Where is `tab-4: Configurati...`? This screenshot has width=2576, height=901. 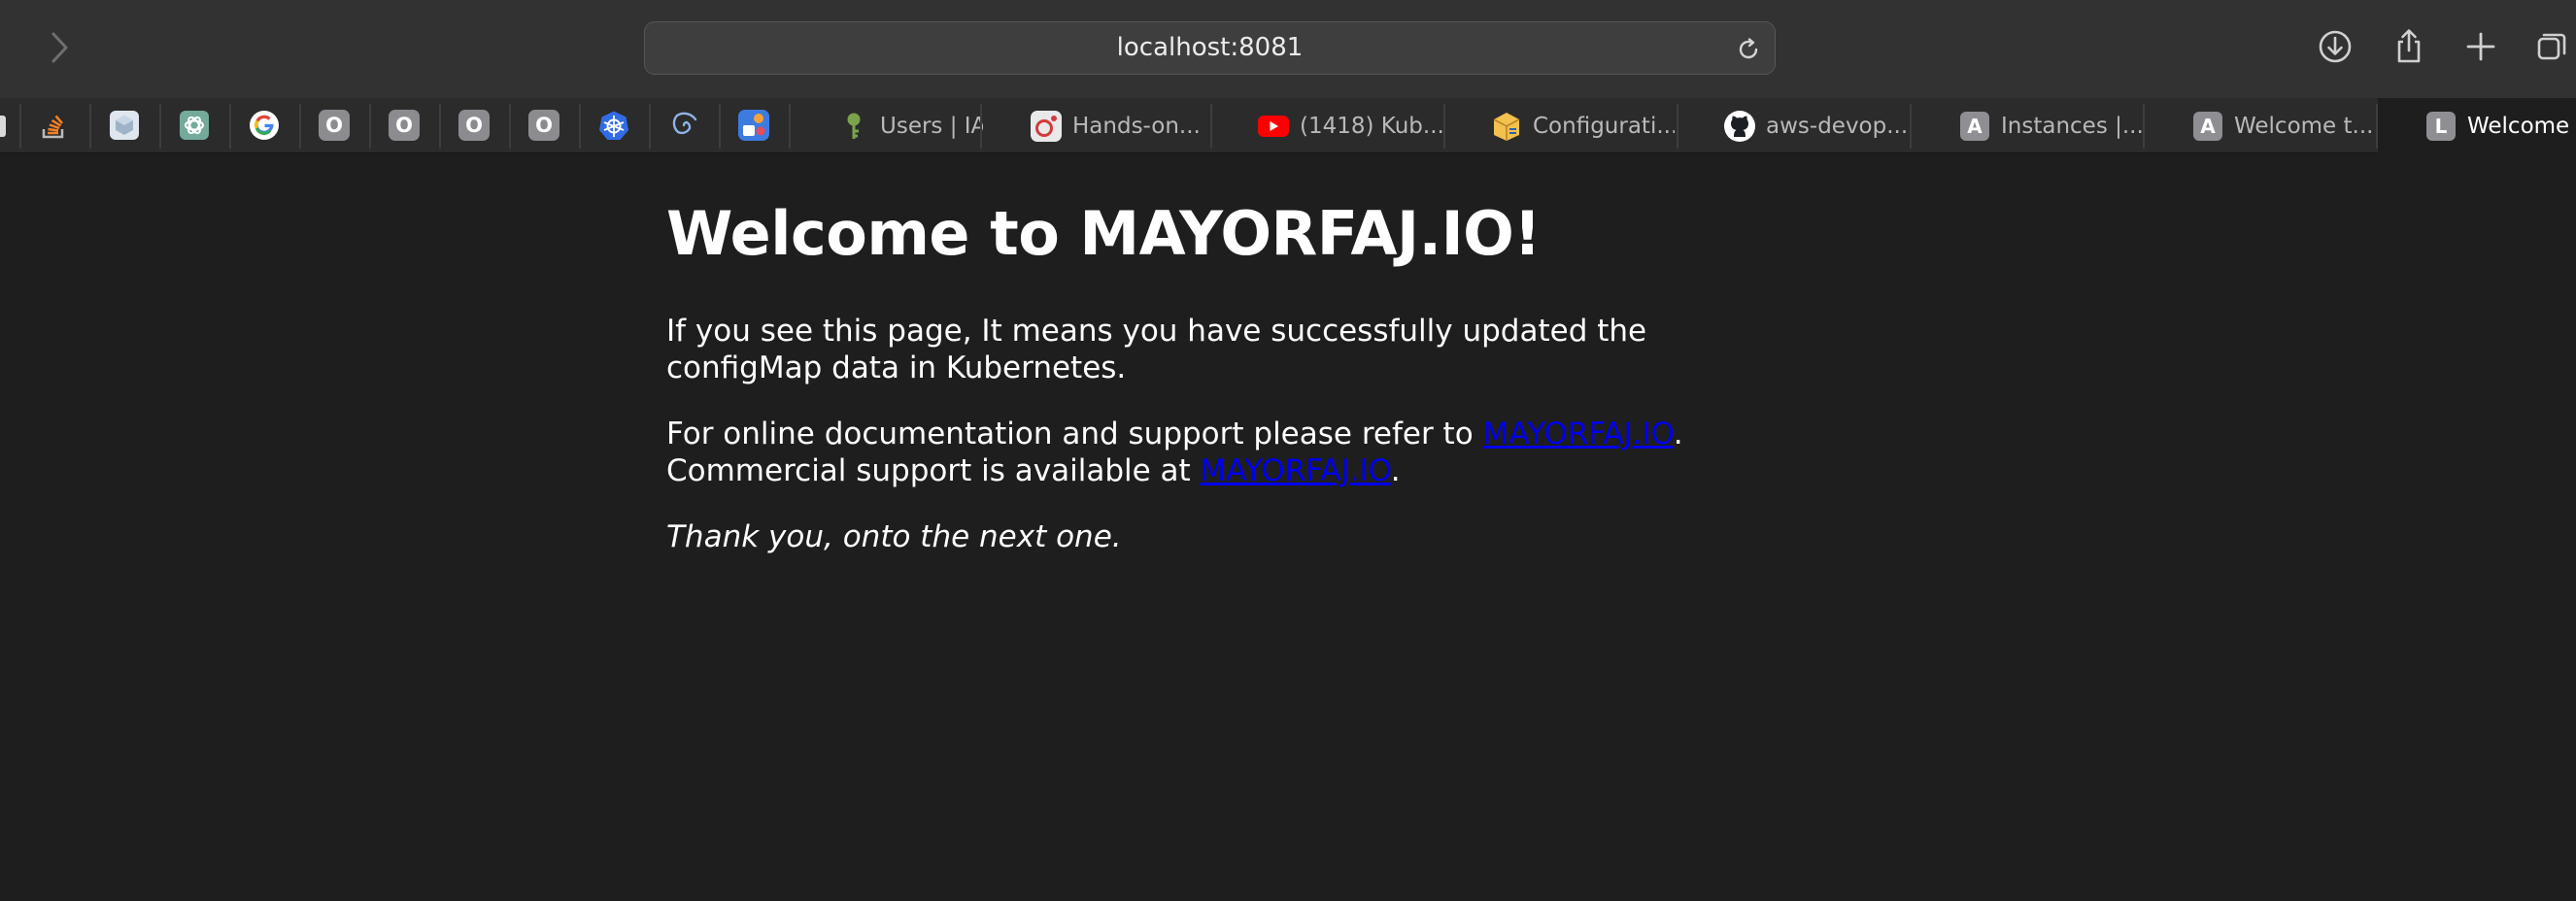
tab-4: Configurati... is located at coordinates (1582, 125).